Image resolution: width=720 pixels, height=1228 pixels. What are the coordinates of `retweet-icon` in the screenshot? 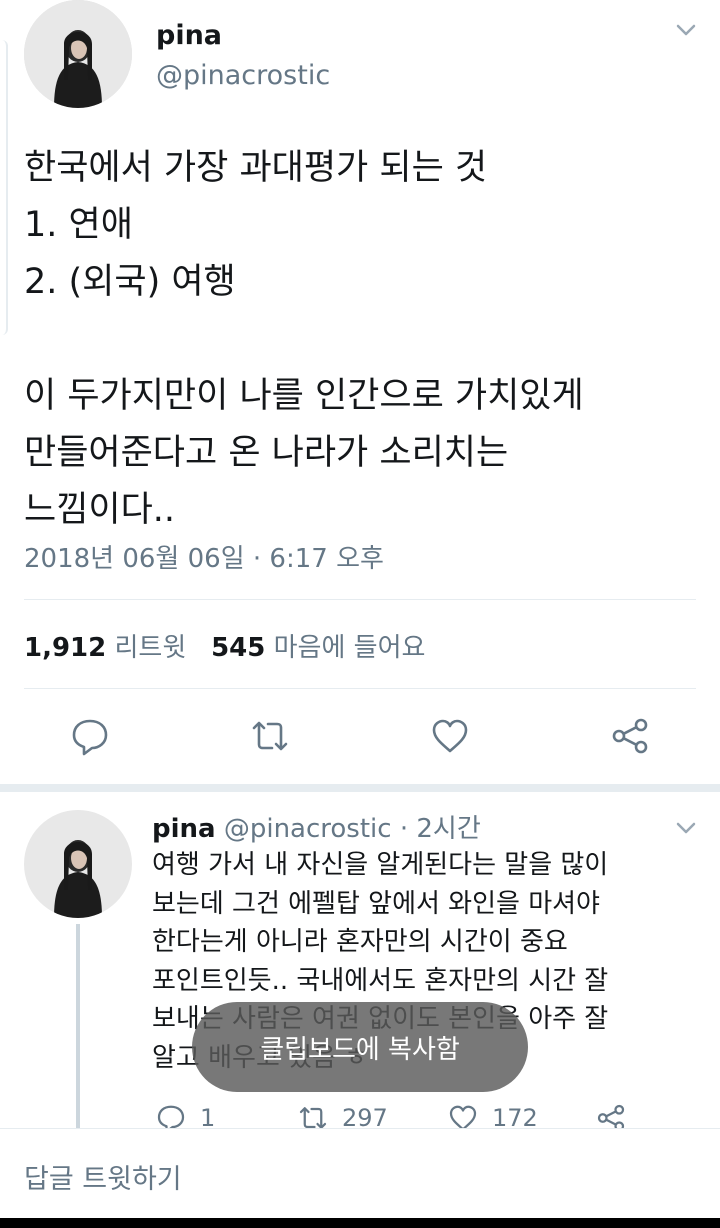 It's located at (270, 736).